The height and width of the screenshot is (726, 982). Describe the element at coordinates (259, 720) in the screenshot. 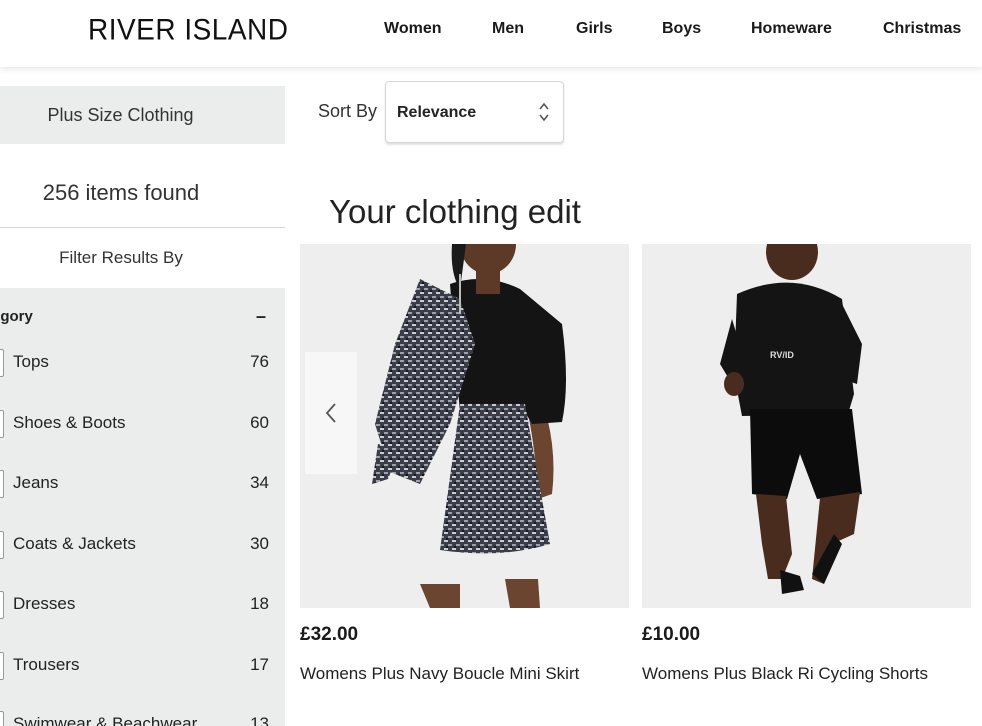

I see `category-count: 13` at that location.